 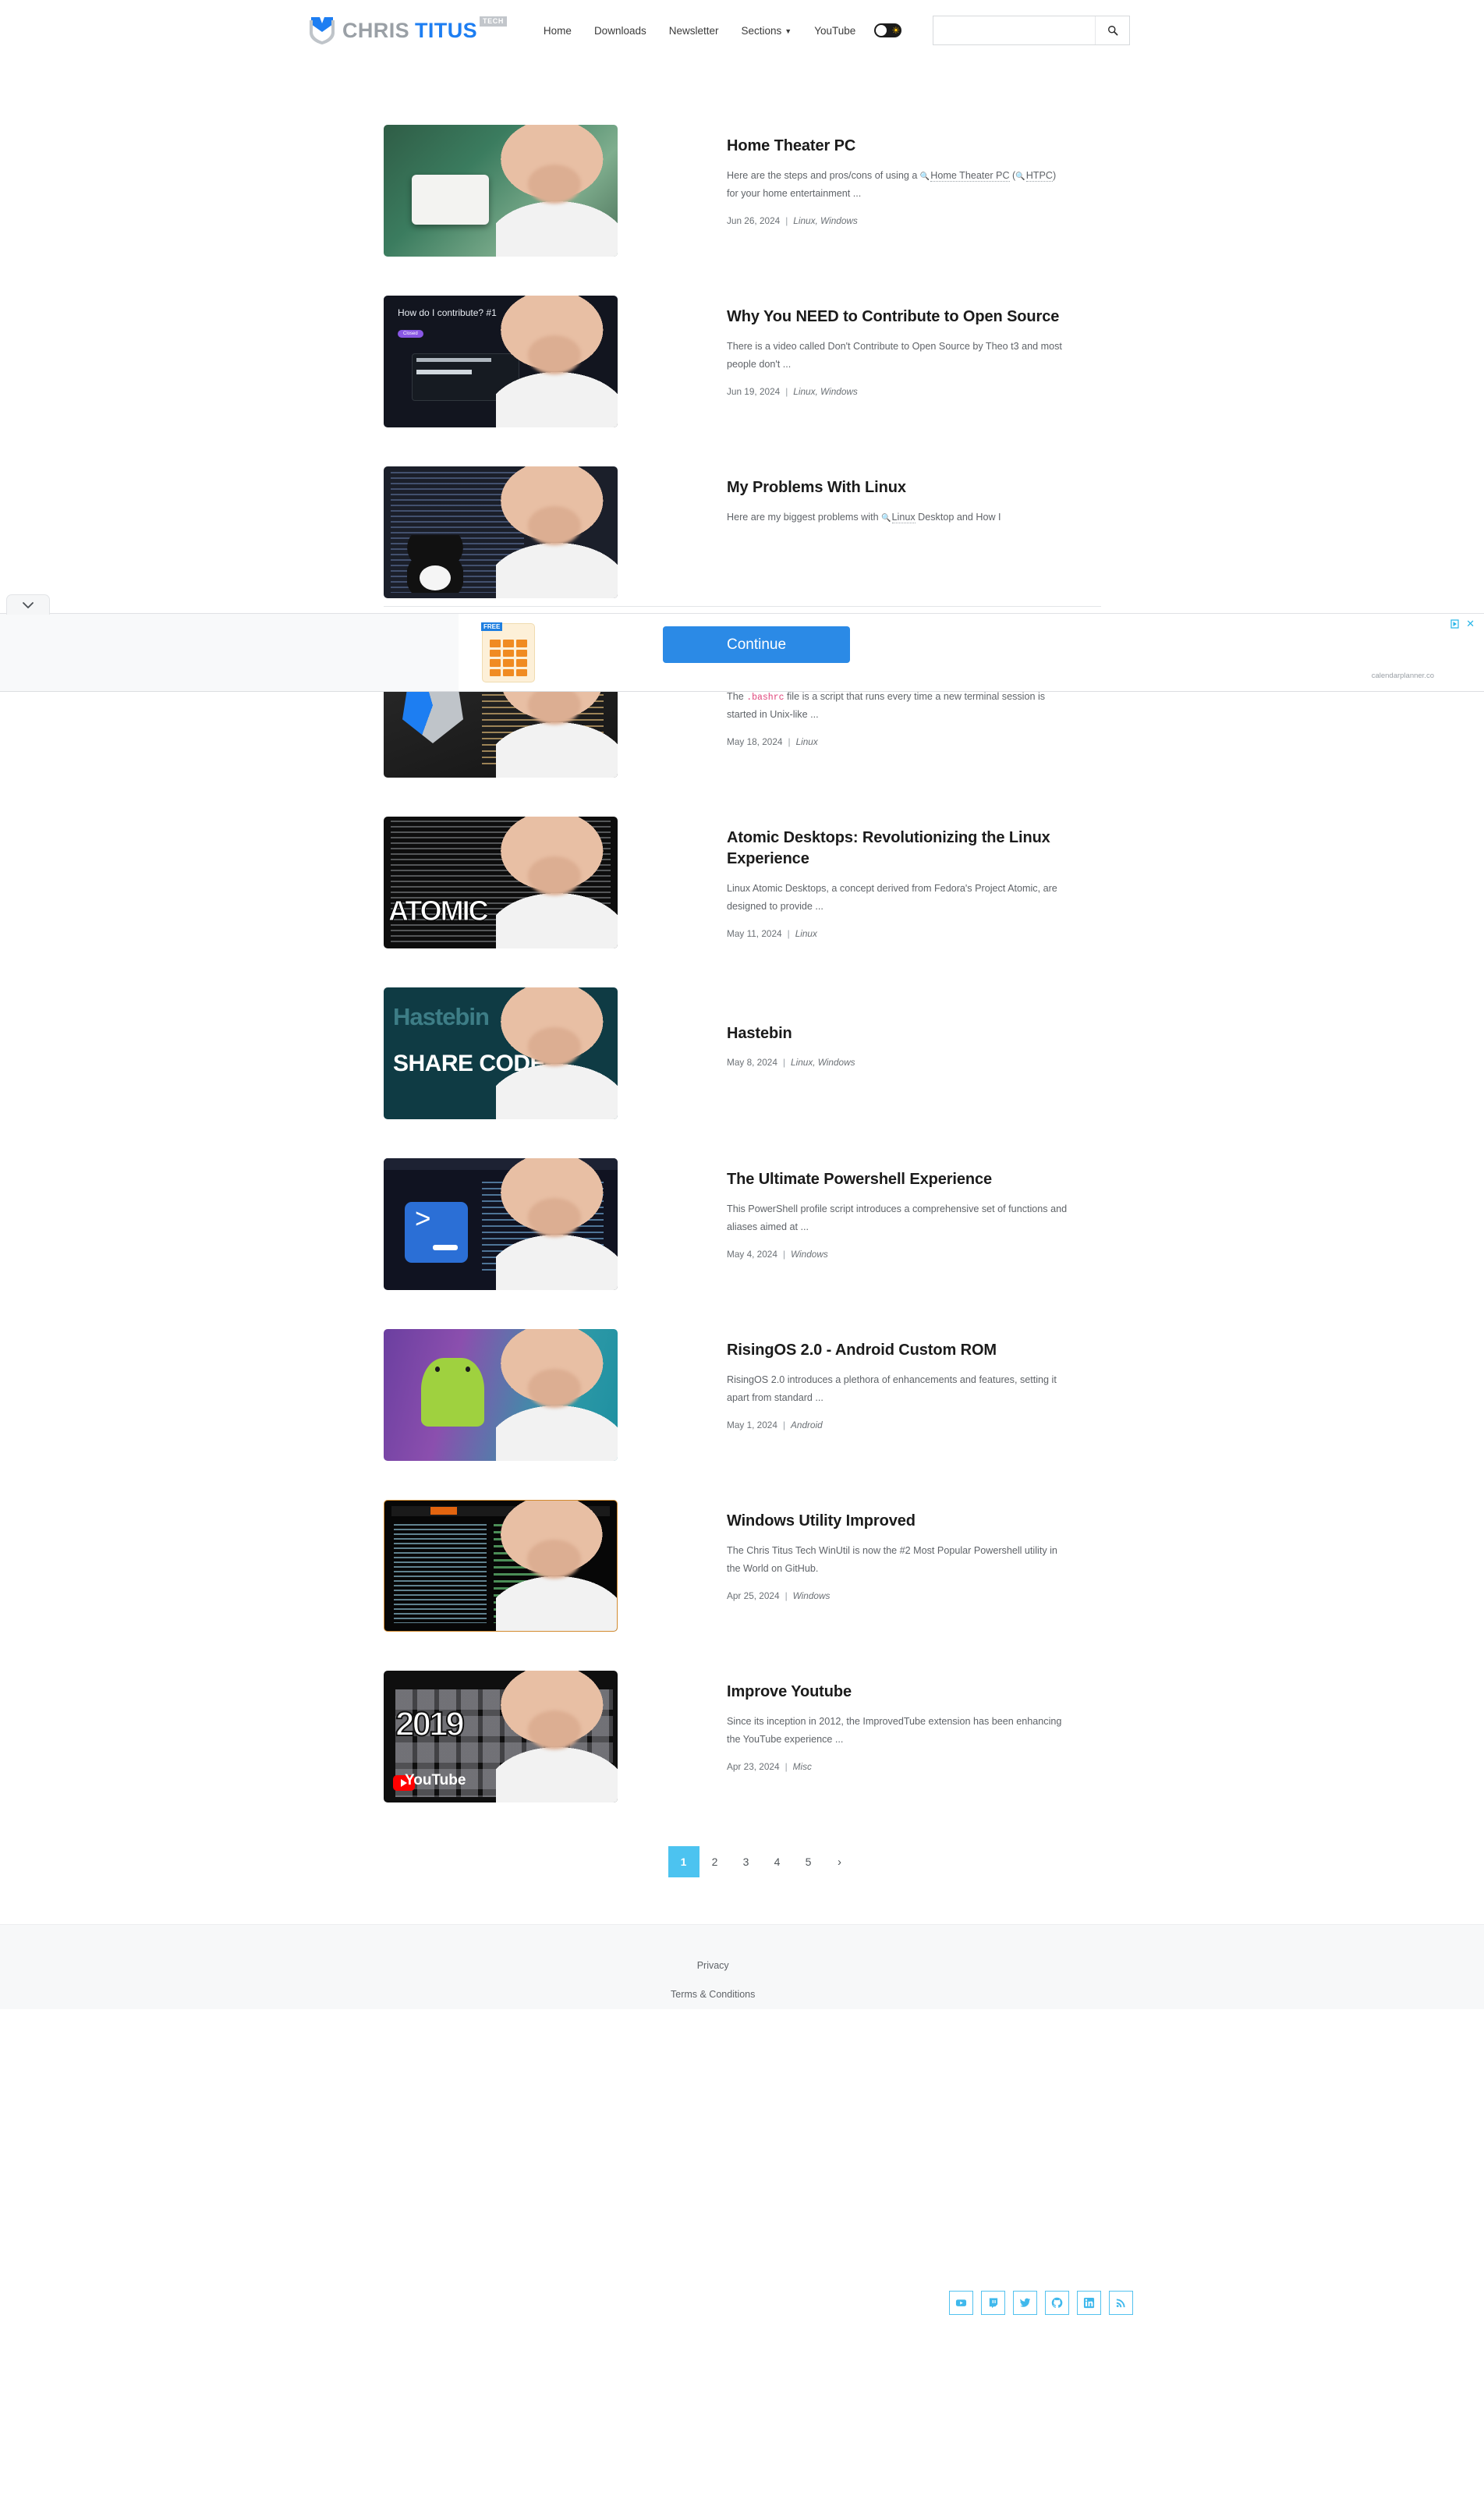 What do you see at coordinates (441, 1017) in the screenshot?
I see `thumb-word-line1: Hastebin` at bounding box center [441, 1017].